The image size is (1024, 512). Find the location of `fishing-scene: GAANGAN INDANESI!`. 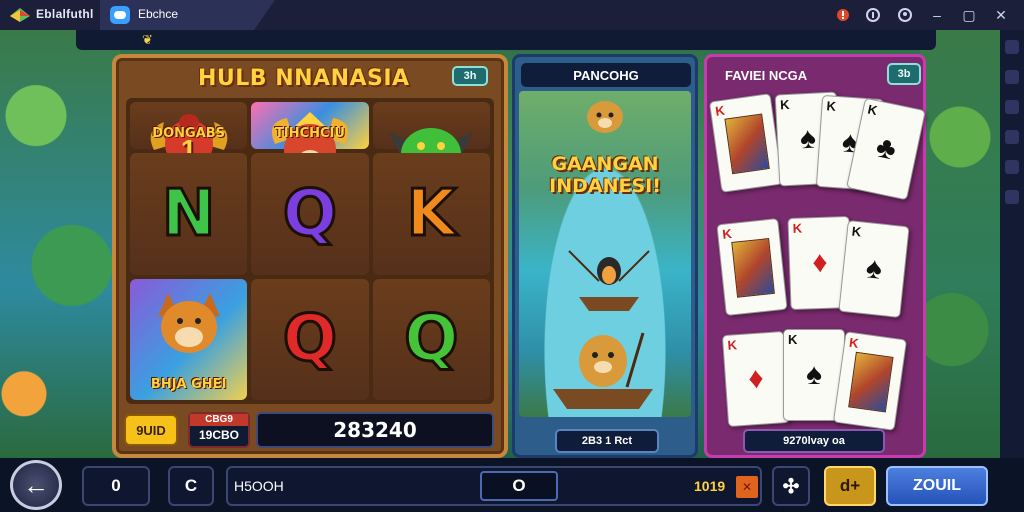

fishing-scene: GAANGAN INDANESI! is located at coordinates (605, 254).